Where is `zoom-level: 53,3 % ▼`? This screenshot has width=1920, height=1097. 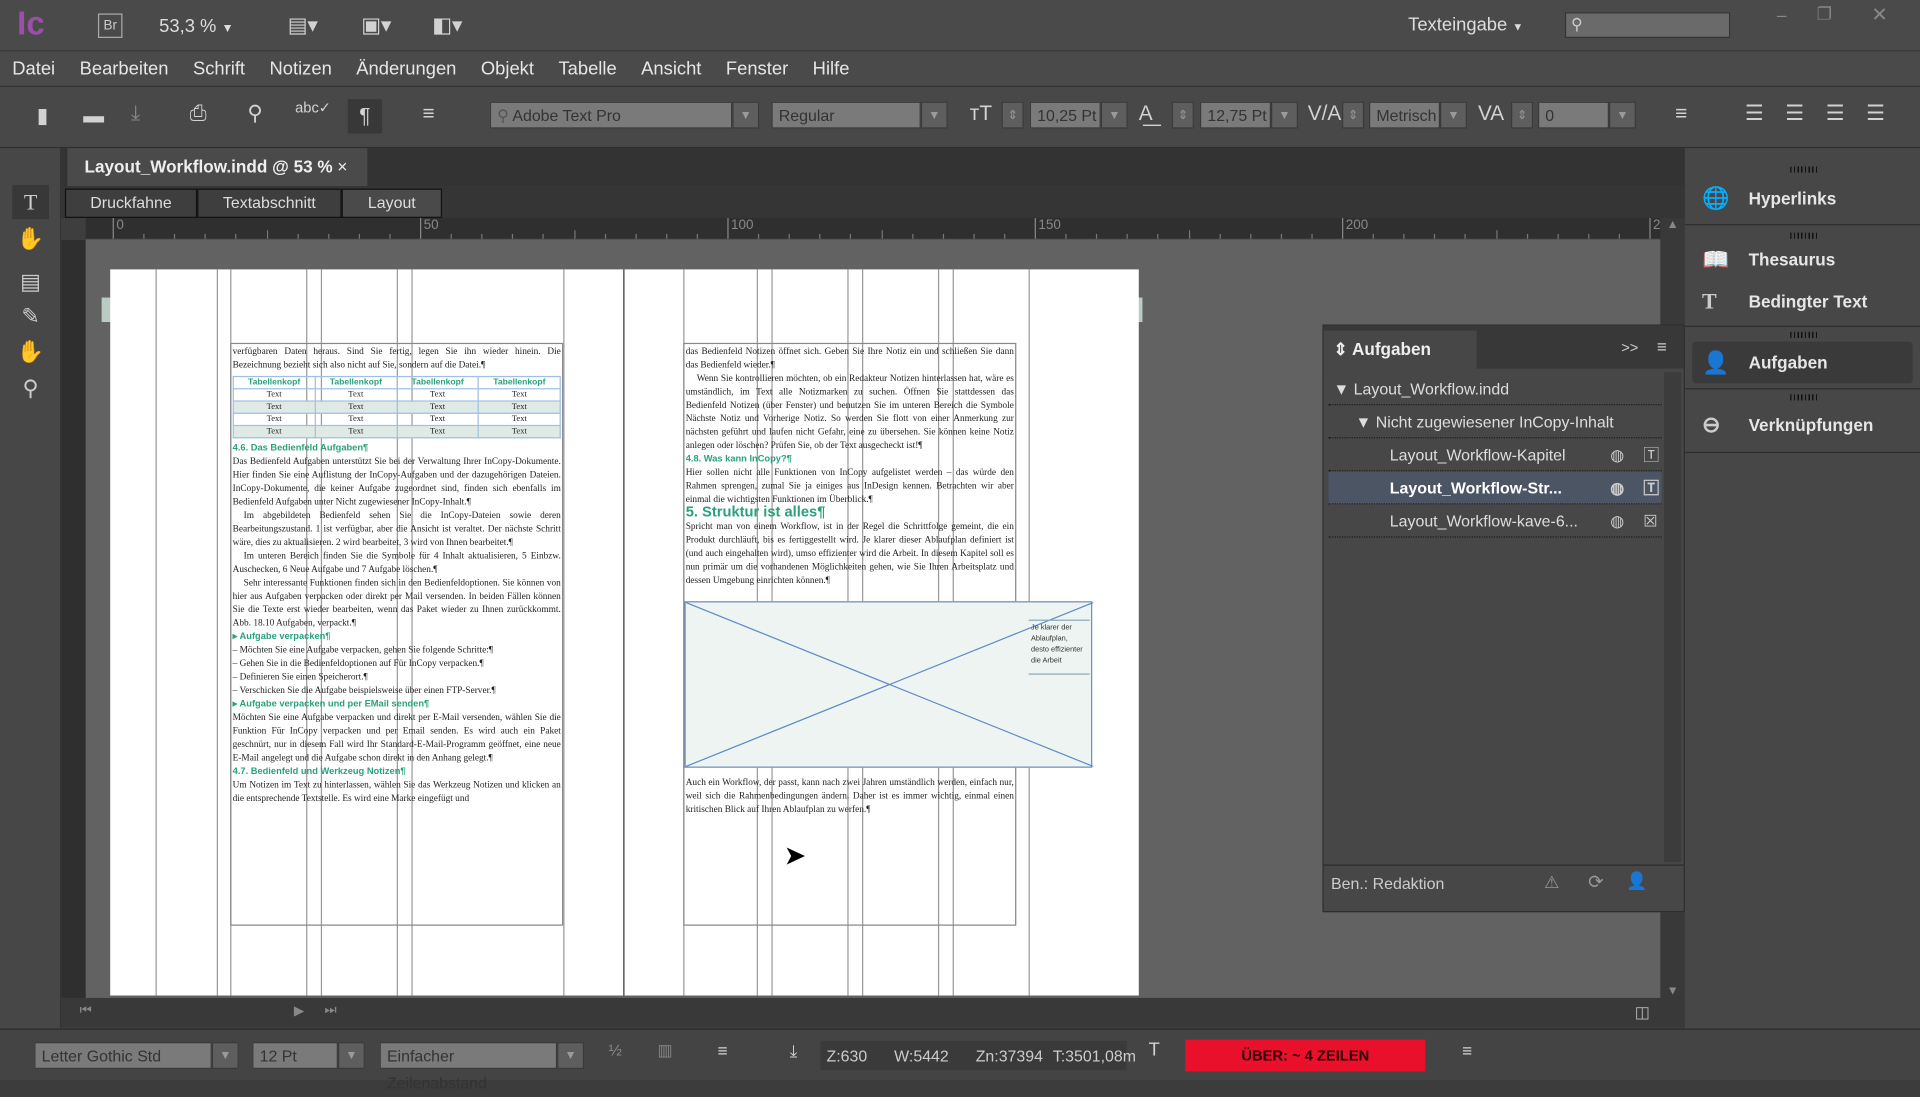
zoom-level: 53,3 % ▼ is located at coordinates (196, 26).